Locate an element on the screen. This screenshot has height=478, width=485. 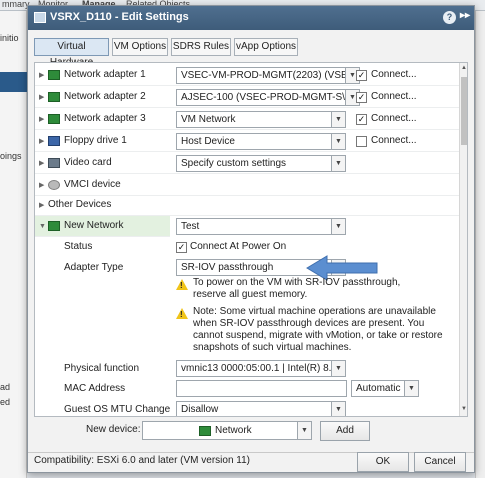
device-row-new-network: ▼ New Network is located at coordinates (102, 226).